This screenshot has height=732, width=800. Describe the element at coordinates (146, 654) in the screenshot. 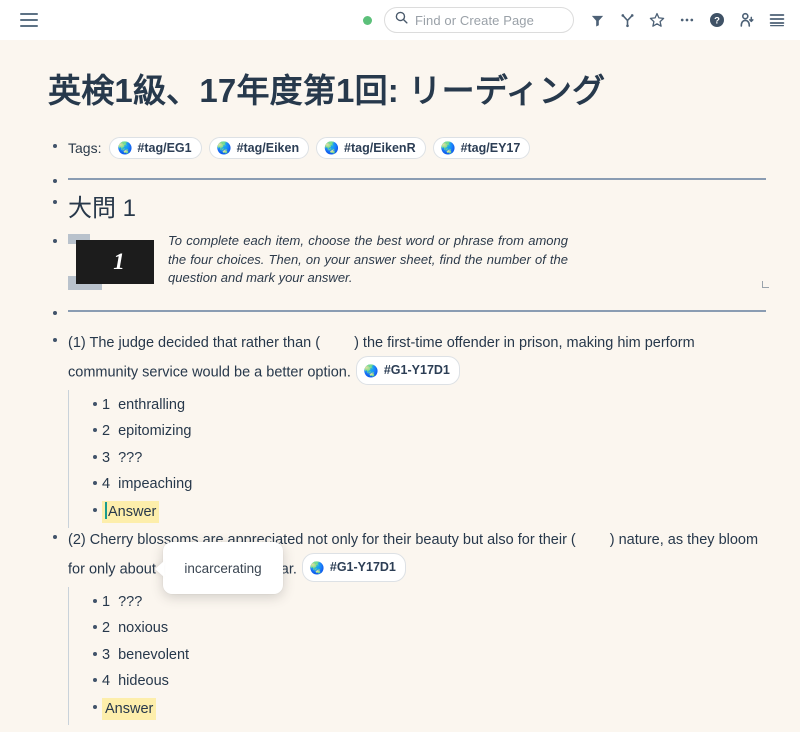

I see `choice-label: 3 benevolent` at that location.